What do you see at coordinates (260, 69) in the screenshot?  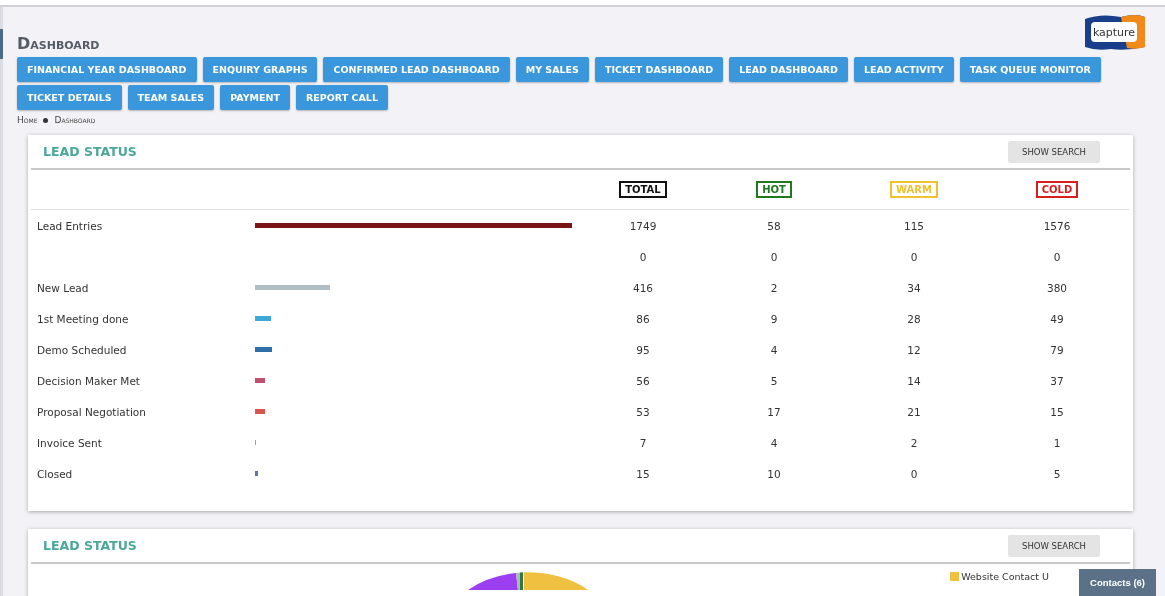 I see `nav-button: ENQUIRY GRAPHS` at bounding box center [260, 69].